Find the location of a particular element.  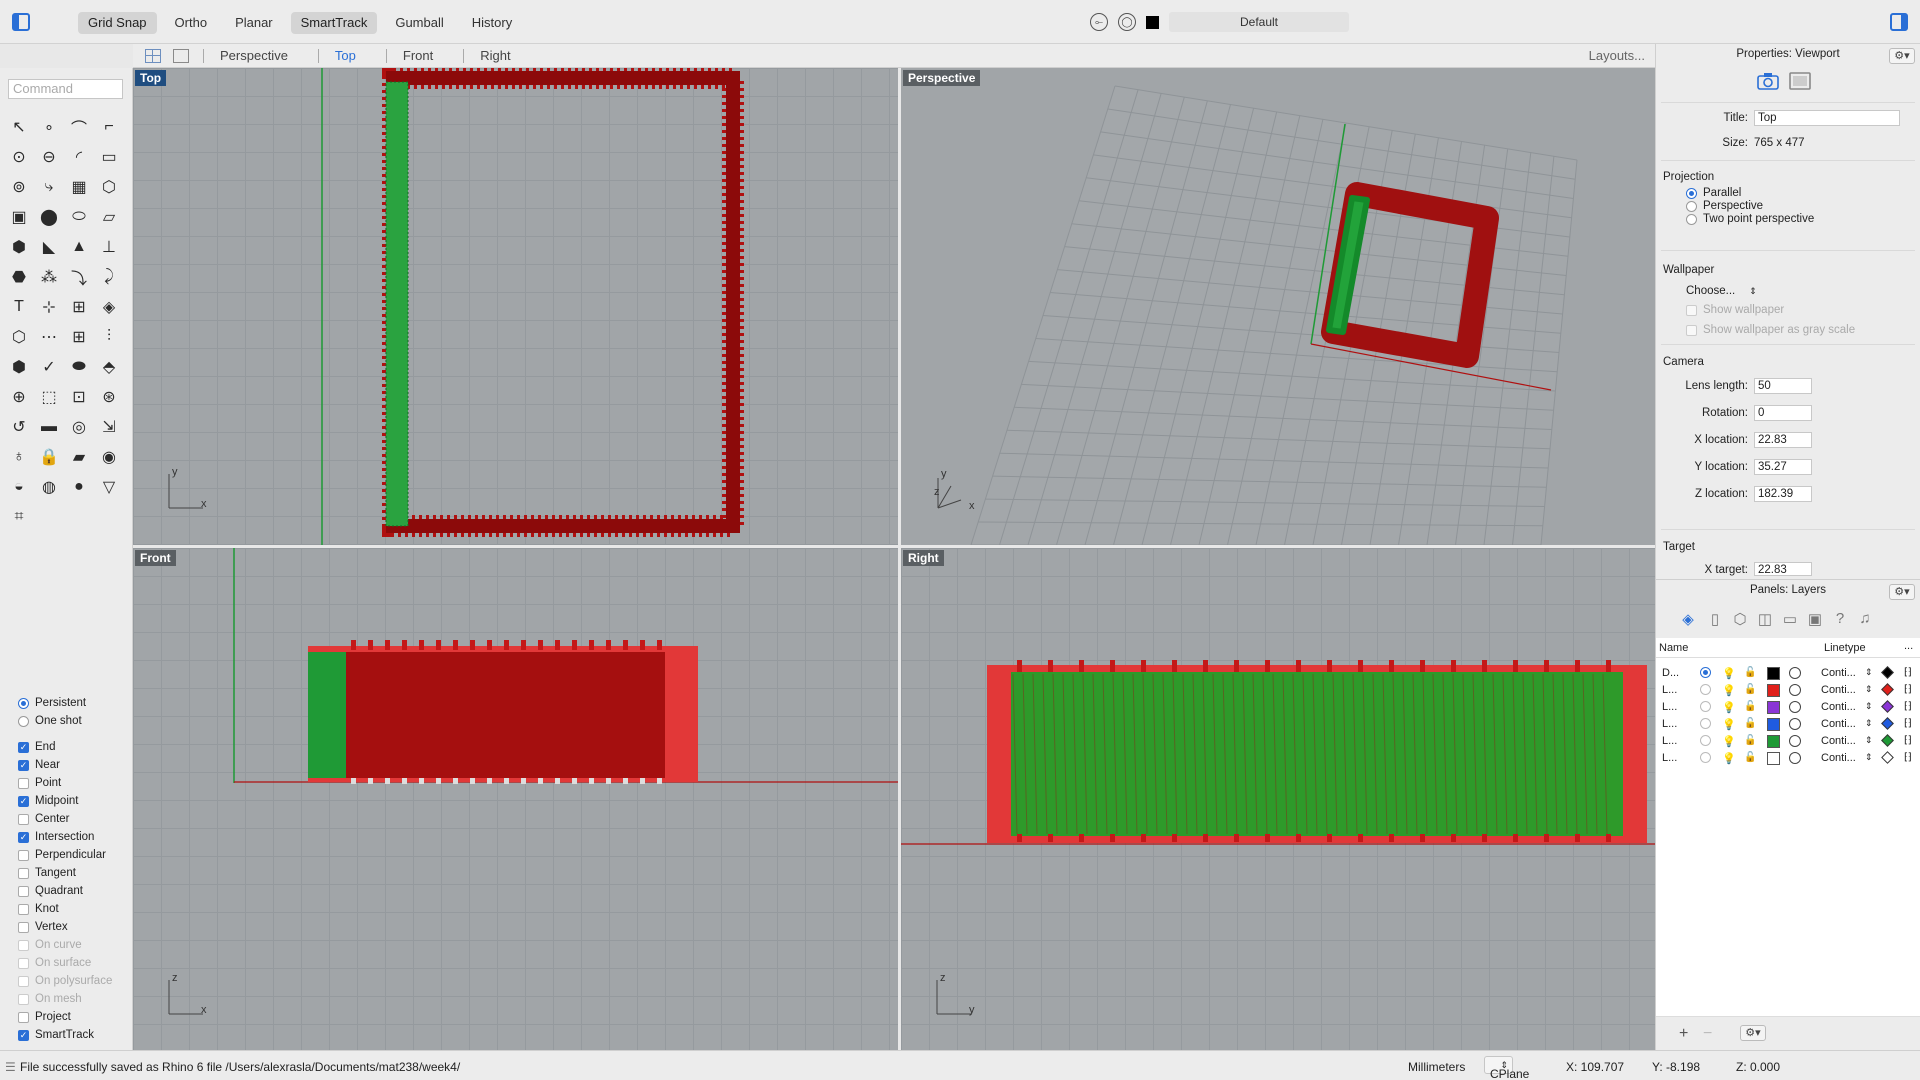

osnap-knot: Knot is located at coordinates (75, 909).